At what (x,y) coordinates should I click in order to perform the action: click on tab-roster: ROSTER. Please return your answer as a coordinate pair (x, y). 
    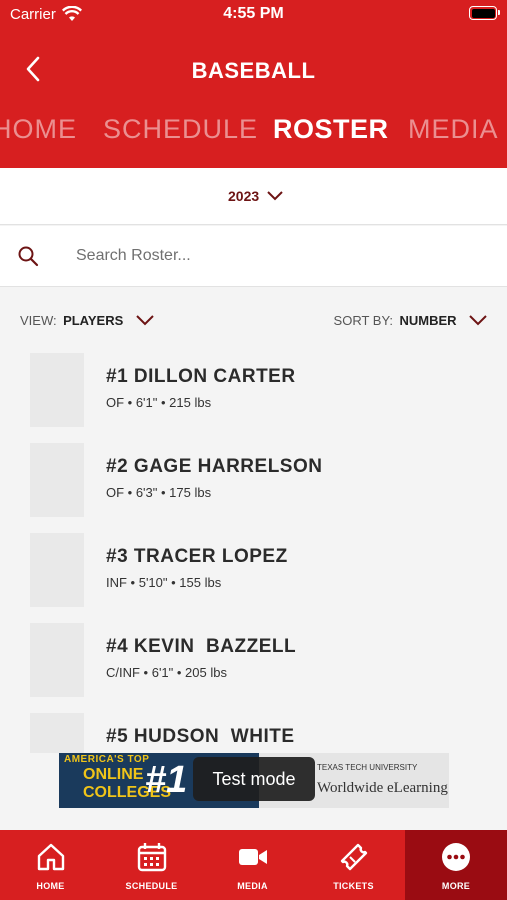
    Looking at the image, I should click on (331, 129).